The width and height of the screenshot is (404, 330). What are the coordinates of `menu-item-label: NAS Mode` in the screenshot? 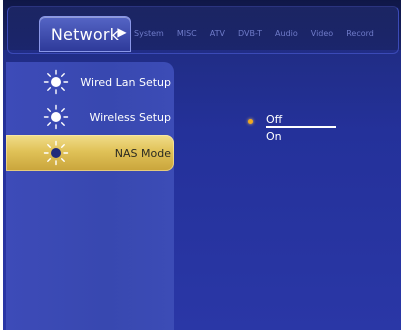 It's located at (142, 153).